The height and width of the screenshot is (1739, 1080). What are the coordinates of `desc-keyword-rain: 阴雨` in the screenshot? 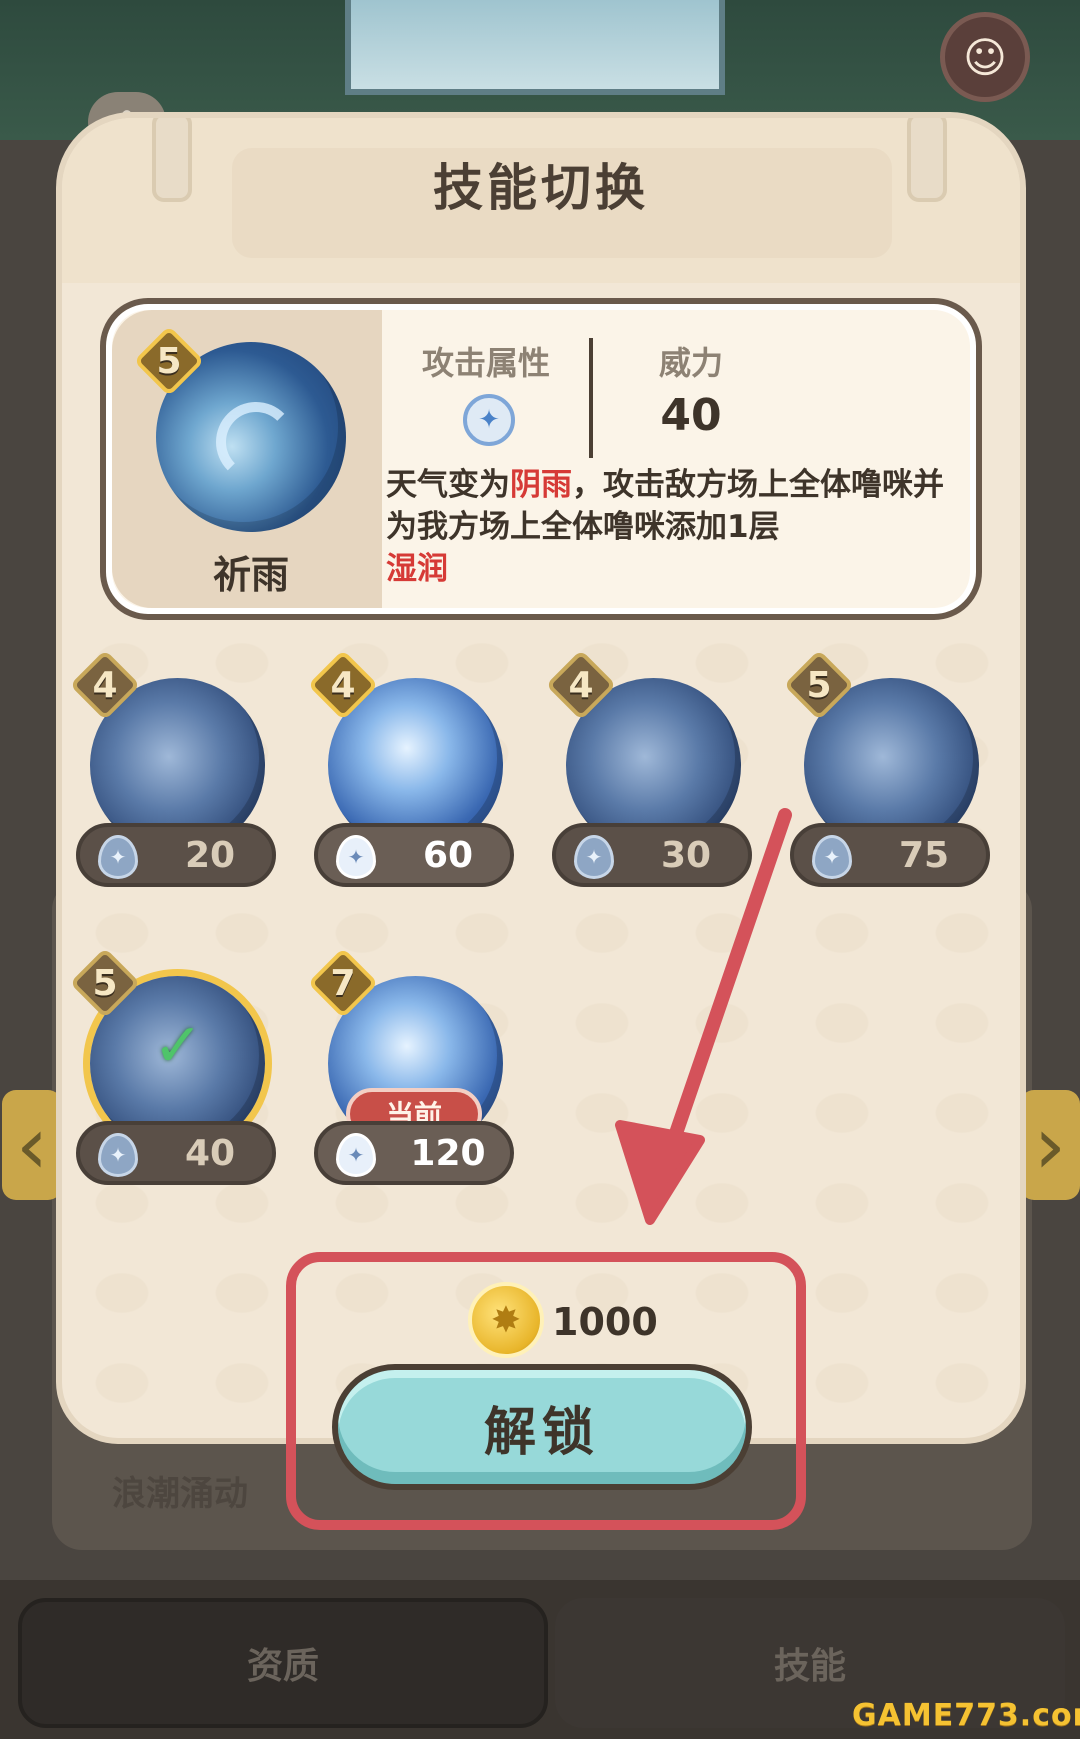 It's located at (541, 485).